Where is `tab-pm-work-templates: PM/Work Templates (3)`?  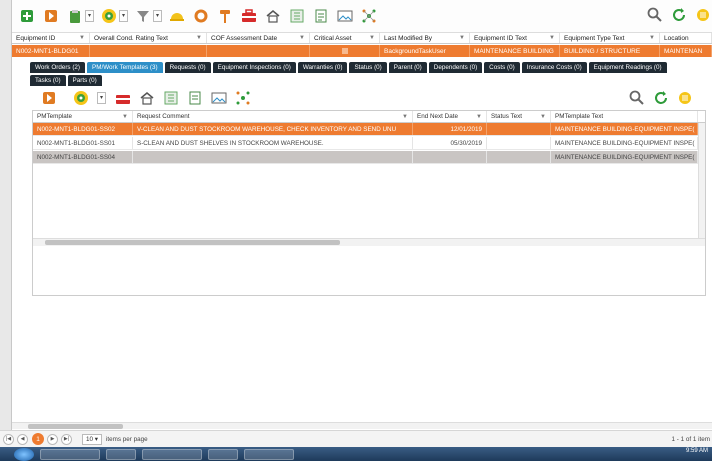 tab-pm-work-templates: PM/Work Templates (3) is located at coordinates (125, 67).